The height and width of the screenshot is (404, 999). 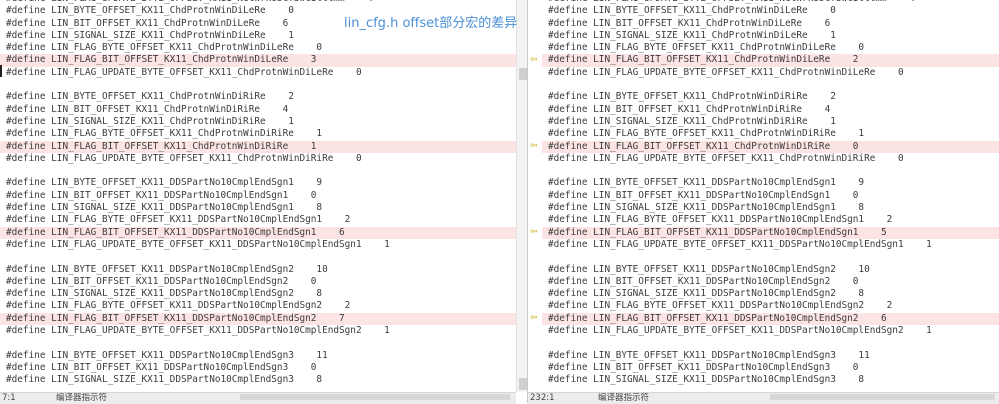 I want to click on scrollbar-thumb, so click(x=523, y=74).